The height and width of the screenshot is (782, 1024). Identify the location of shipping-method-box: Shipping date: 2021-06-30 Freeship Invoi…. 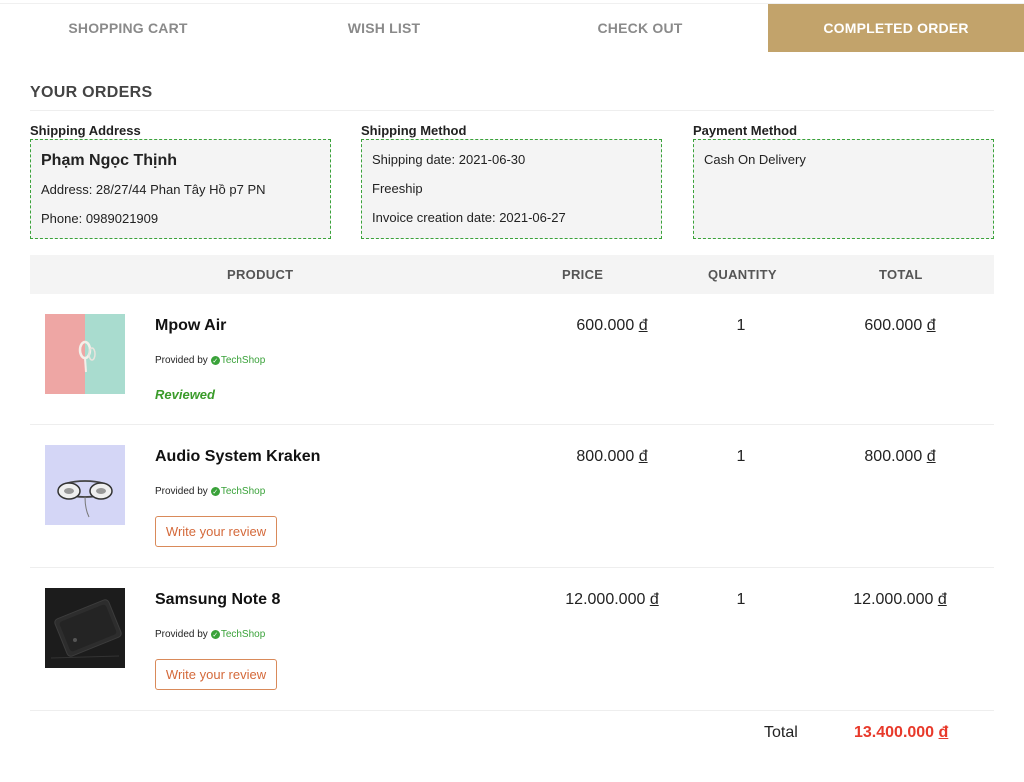
(511, 189).